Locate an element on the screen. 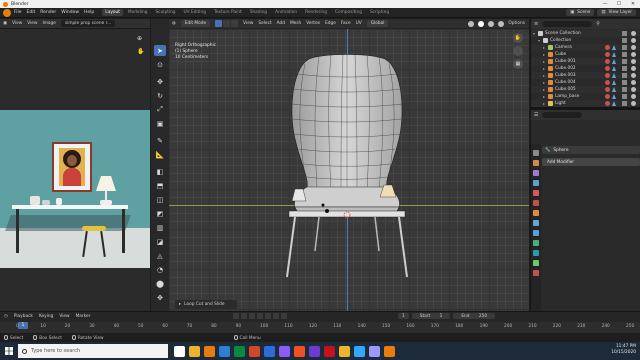  viewport-menu-mesh: Mesh is located at coordinates (295, 23).